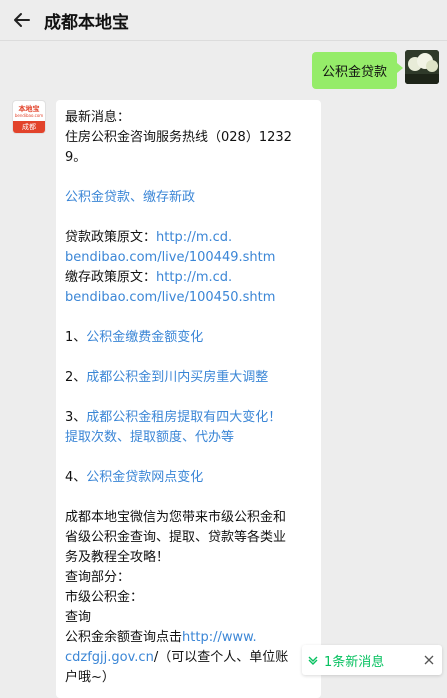 This screenshot has height=698, width=447. I want to click on link-policy-news: 公积金贷款、缴存新政, so click(193, 198).